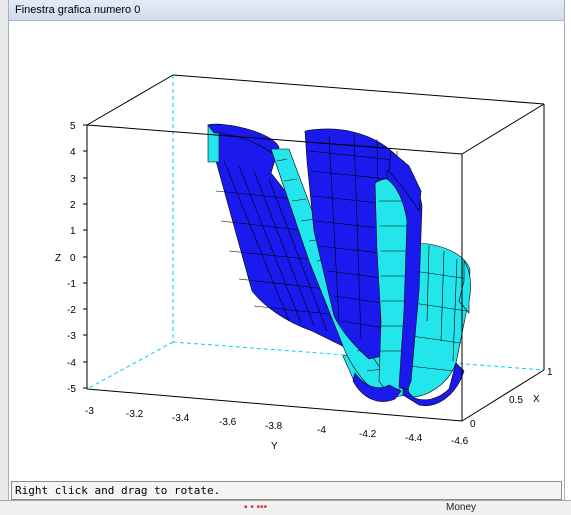 This screenshot has width=571, height=515. Describe the element at coordinates (536, 399) in the screenshot. I see `x-axis-label: X` at that location.